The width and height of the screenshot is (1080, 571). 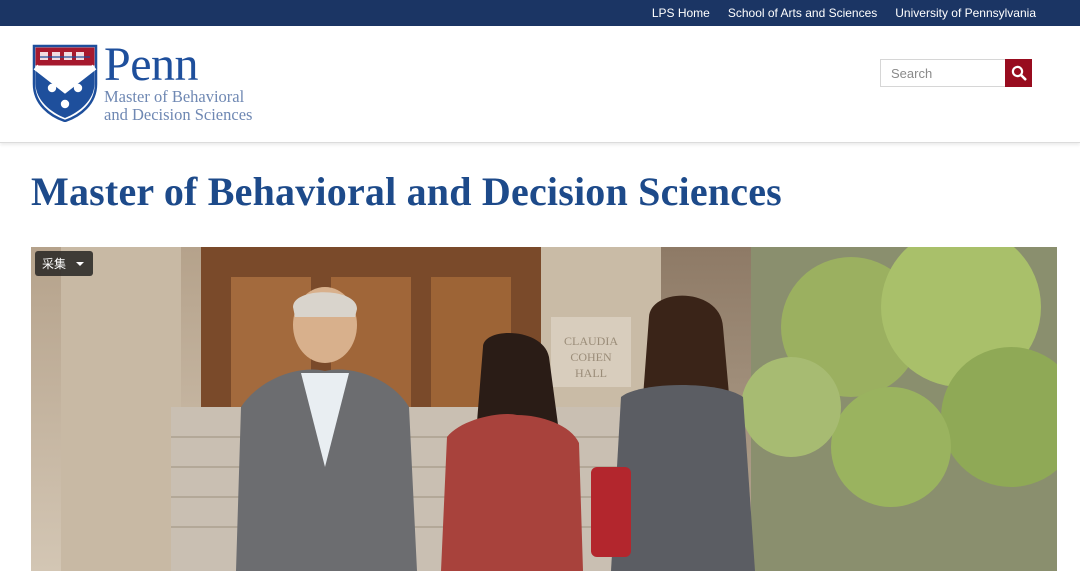 What do you see at coordinates (65, 83) in the screenshot?
I see `penn-shield-icon` at bounding box center [65, 83].